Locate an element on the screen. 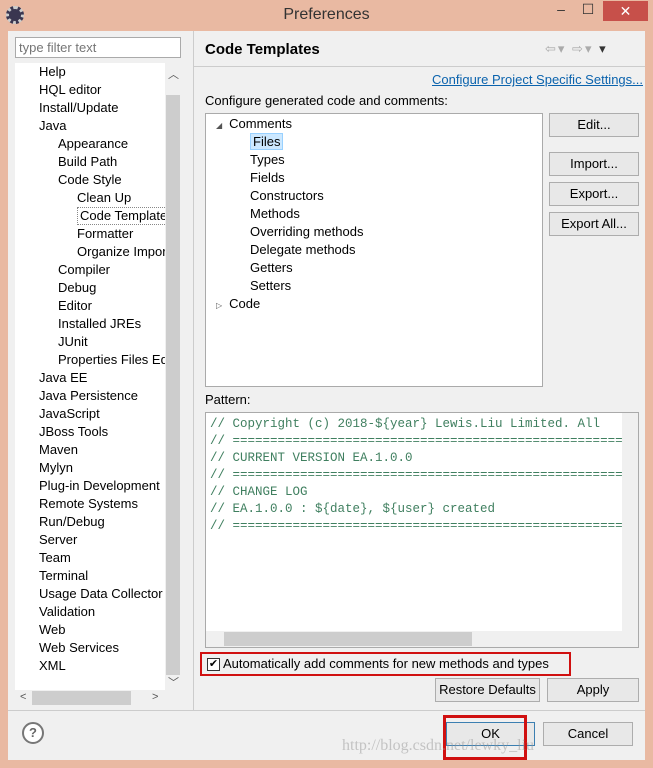  sidebar-item: Editor is located at coordinates (75, 306).